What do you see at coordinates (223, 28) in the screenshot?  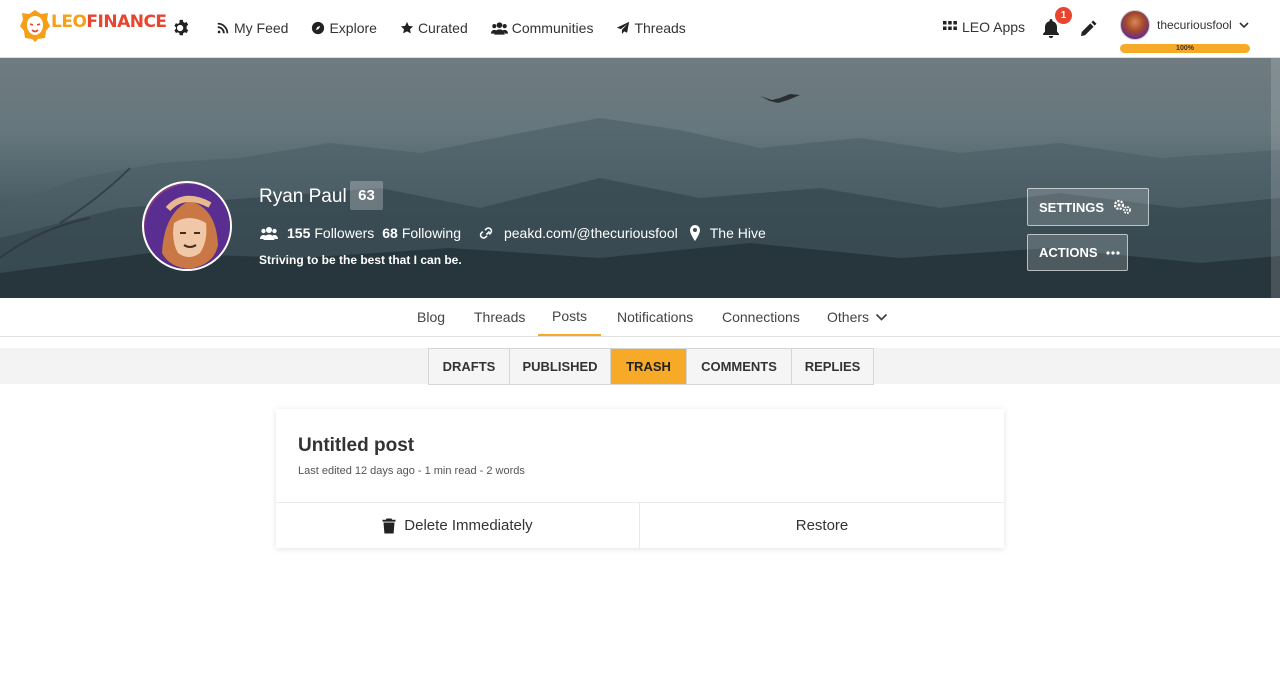 I see `rss-icon` at bounding box center [223, 28].